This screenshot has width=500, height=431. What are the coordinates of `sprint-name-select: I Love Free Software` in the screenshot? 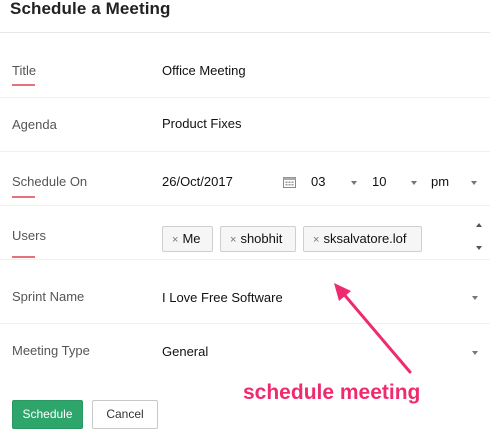 It's located at (222, 297).